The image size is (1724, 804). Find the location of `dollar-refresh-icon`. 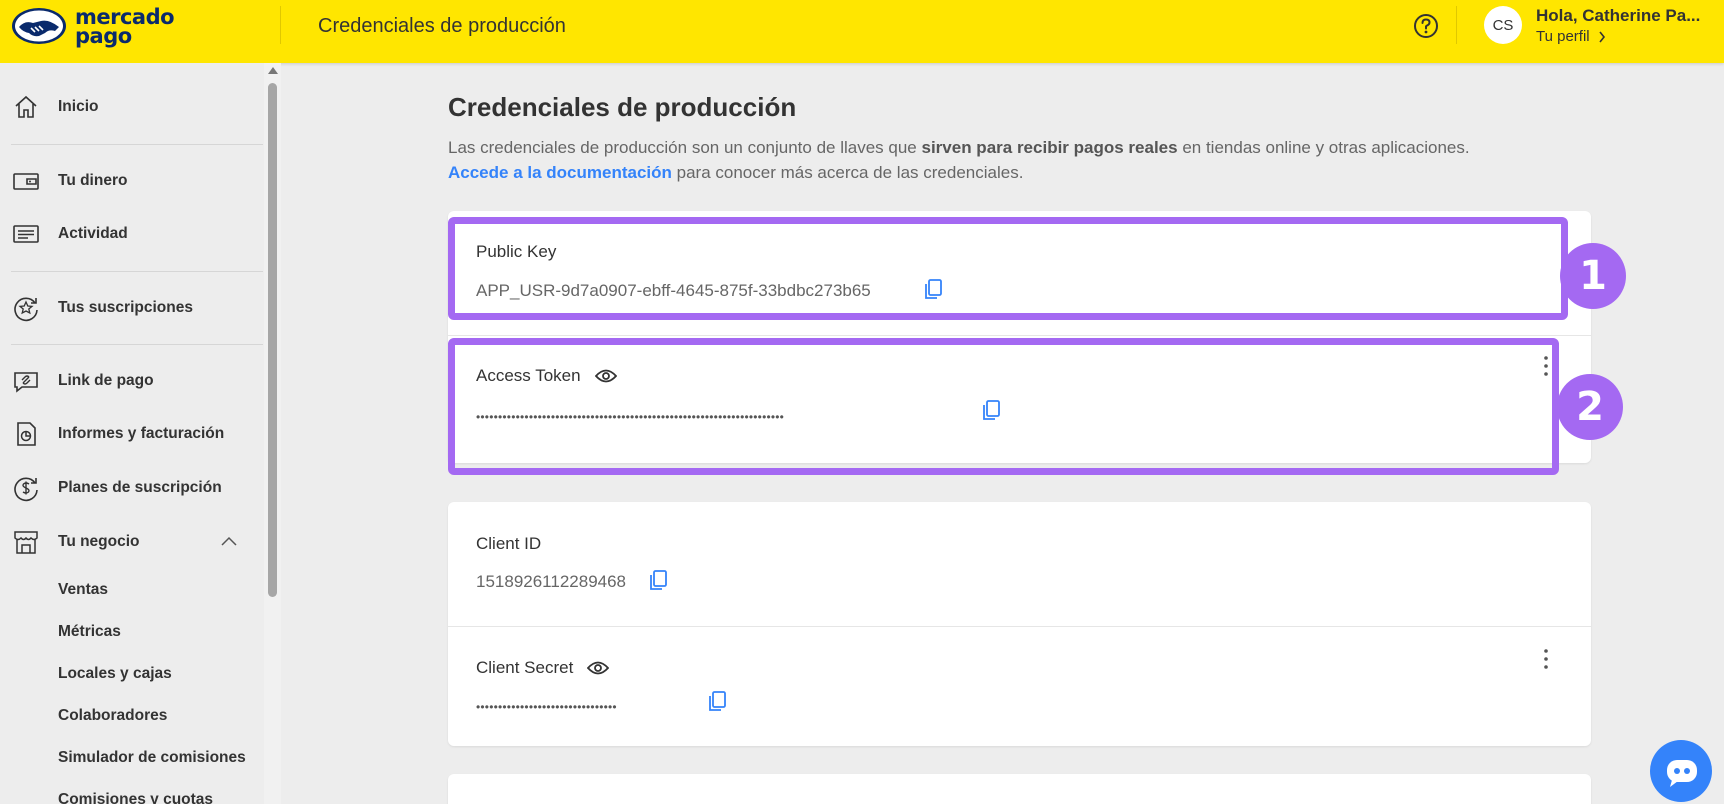

dollar-refresh-icon is located at coordinates (26, 489).